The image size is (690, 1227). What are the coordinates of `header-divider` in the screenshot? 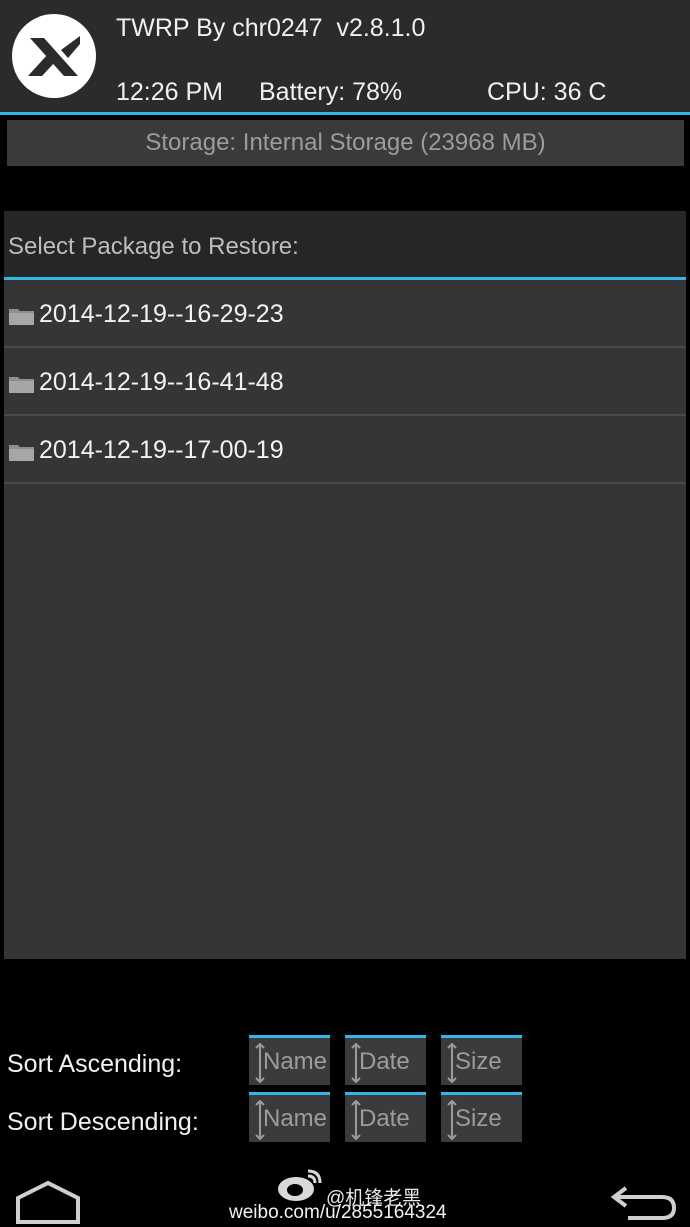 It's located at (345, 113).